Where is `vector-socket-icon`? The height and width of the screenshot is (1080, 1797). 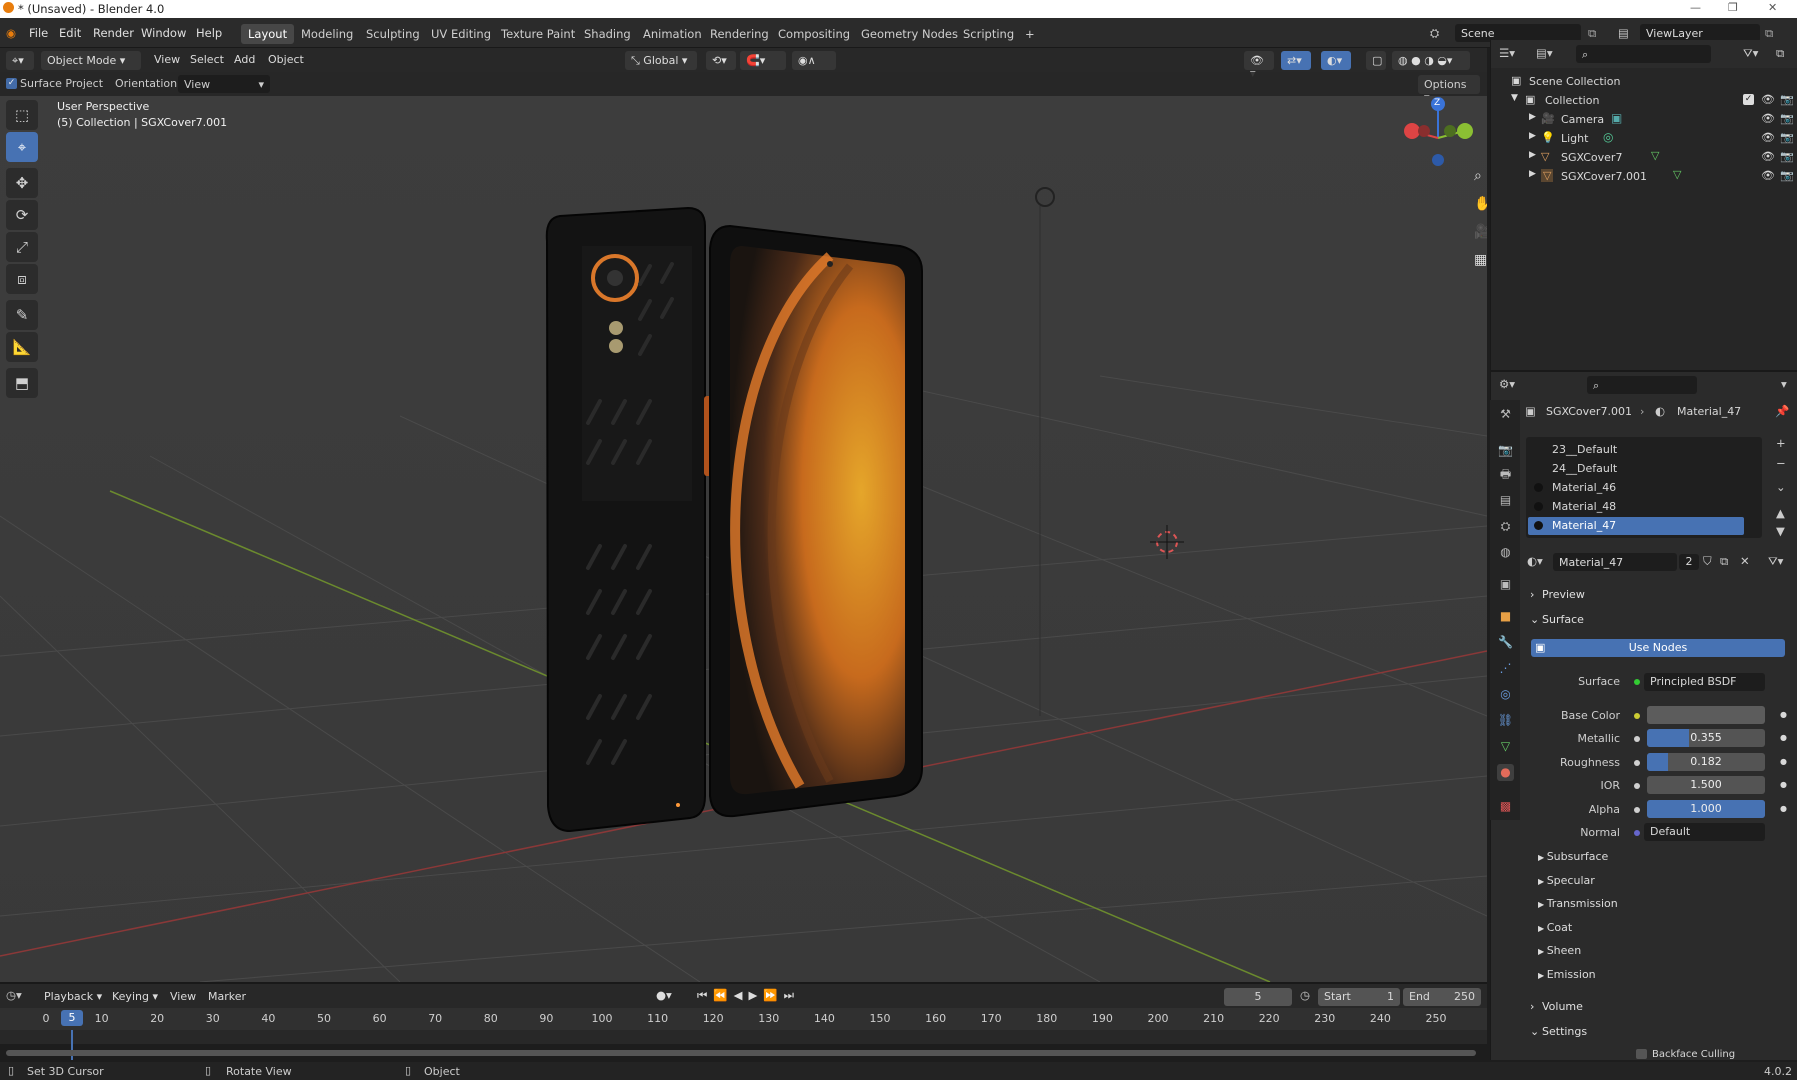 vector-socket-icon is located at coordinates (1637, 833).